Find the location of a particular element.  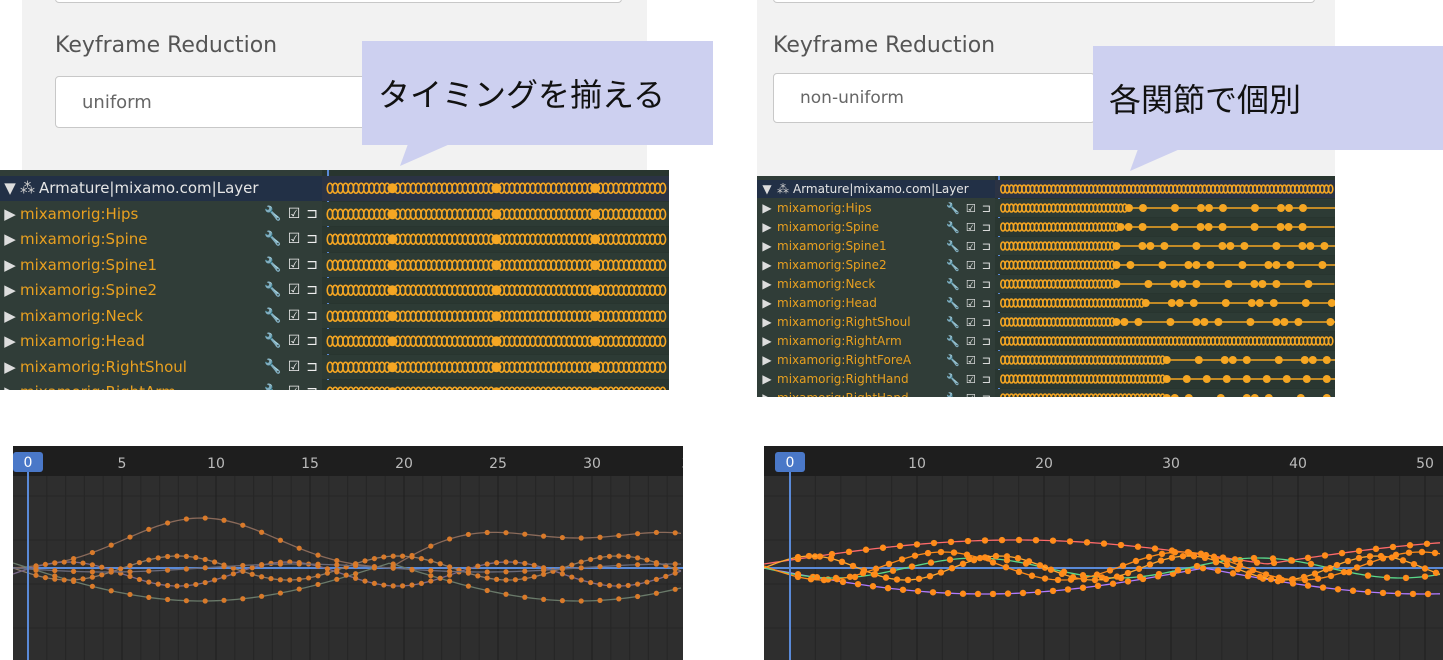

left-channel-row: ▶ mixamorig:Head 🔧 ☑ ⊐ is located at coordinates (161, 341).